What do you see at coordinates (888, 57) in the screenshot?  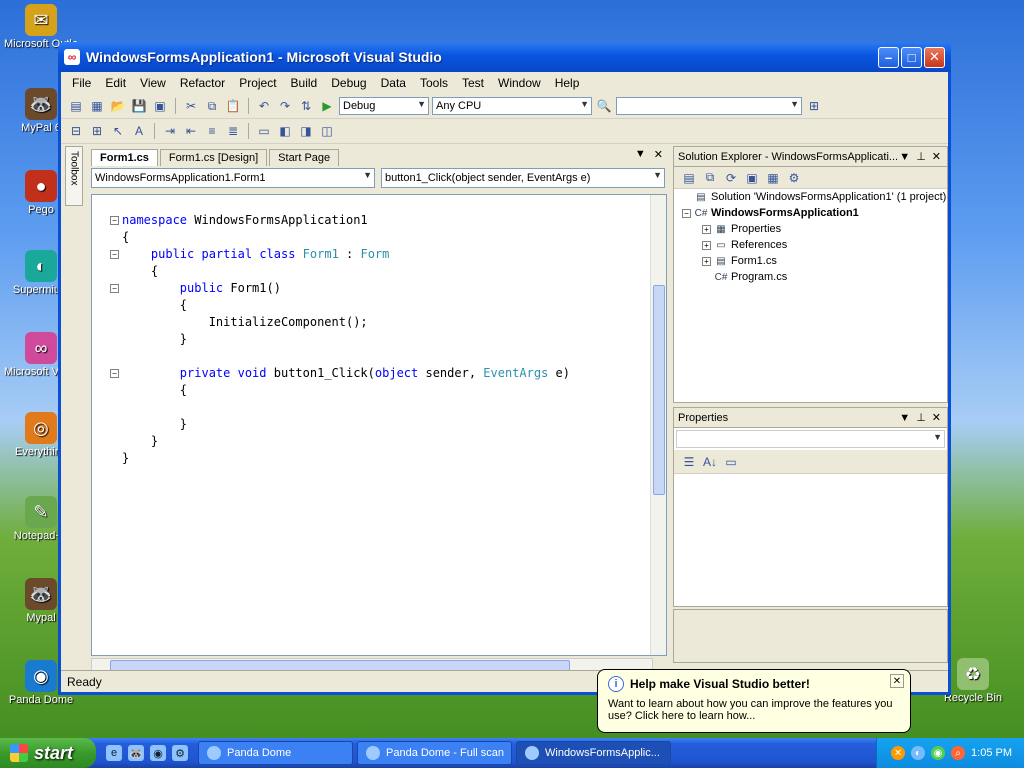 I see `minimize-button: –` at bounding box center [888, 57].